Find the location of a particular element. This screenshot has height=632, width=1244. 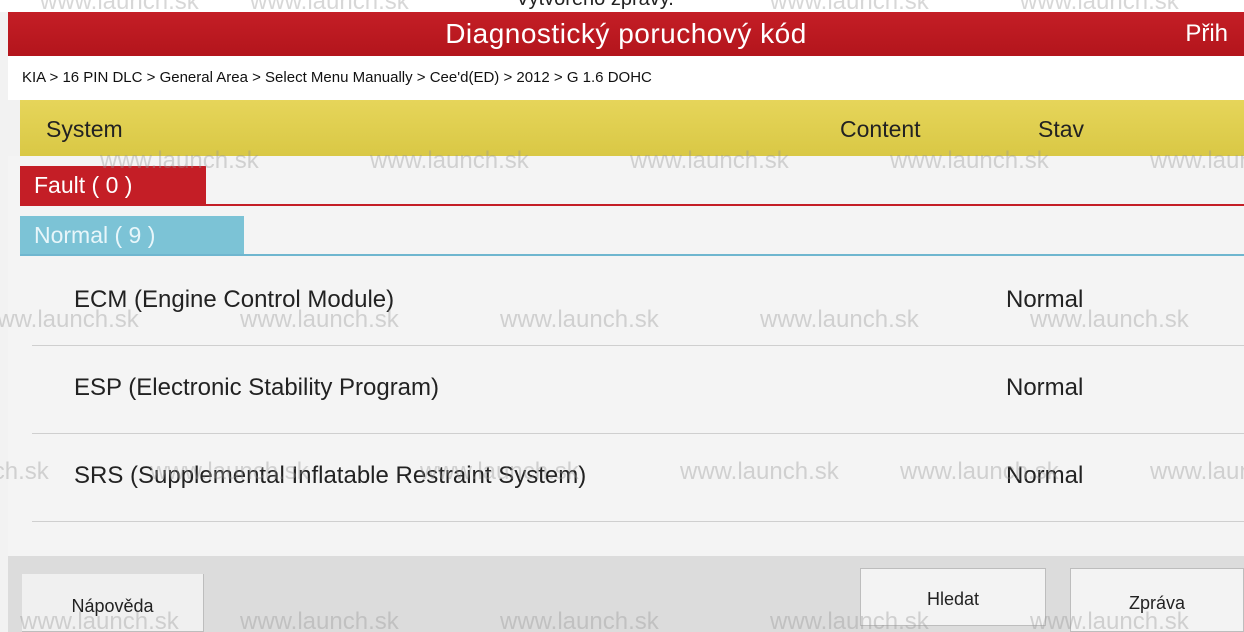

title-bar: Diagnostický poruchový kód Přih is located at coordinates (626, 34).